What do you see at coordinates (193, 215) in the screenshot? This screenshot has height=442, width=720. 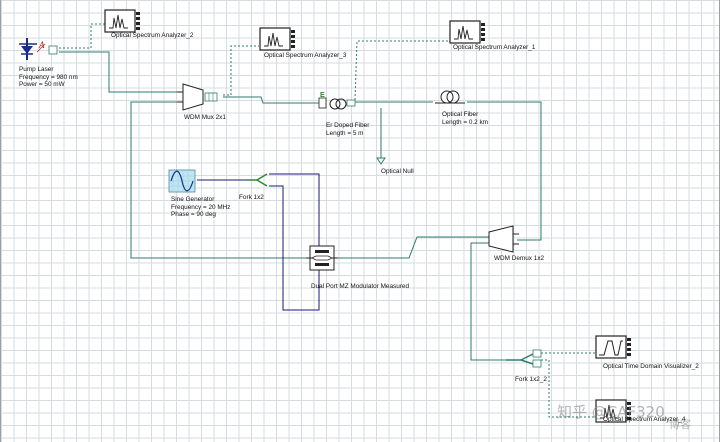 I see `sine-phase: Phase = 90 deg` at bounding box center [193, 215].